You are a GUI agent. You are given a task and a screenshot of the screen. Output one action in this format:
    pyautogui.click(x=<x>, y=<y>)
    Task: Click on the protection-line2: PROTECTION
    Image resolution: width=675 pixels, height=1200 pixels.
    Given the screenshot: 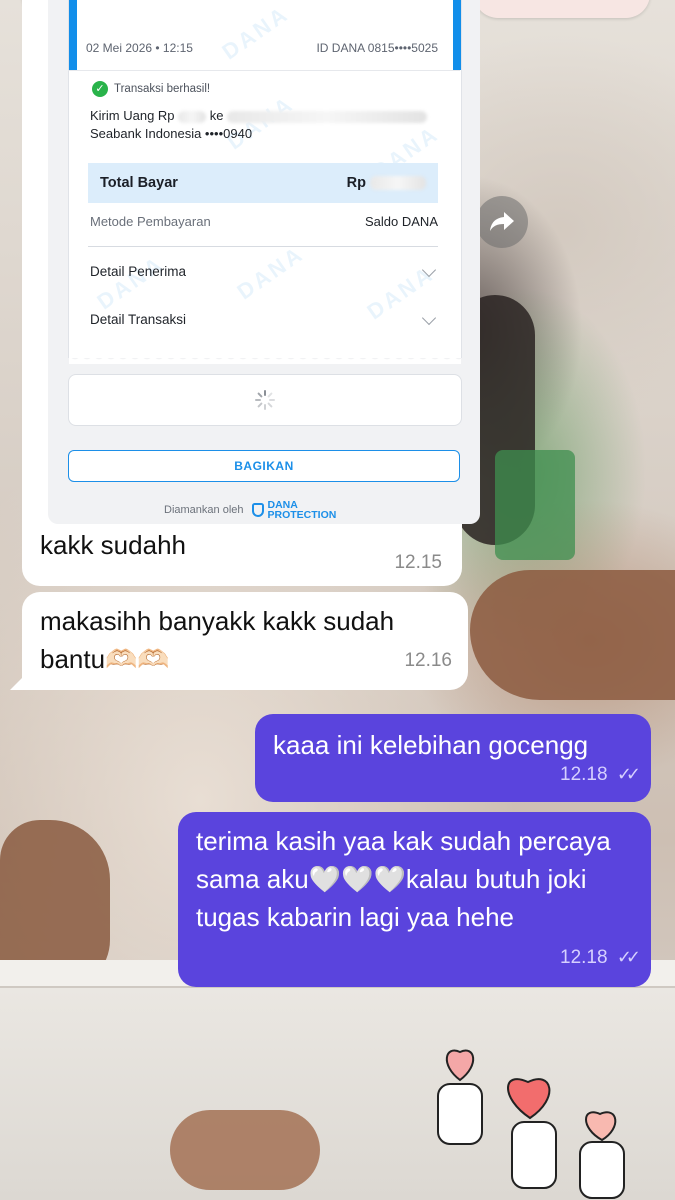 What is the action you would take?
    pyautogui.click(x=302, y=515)
    